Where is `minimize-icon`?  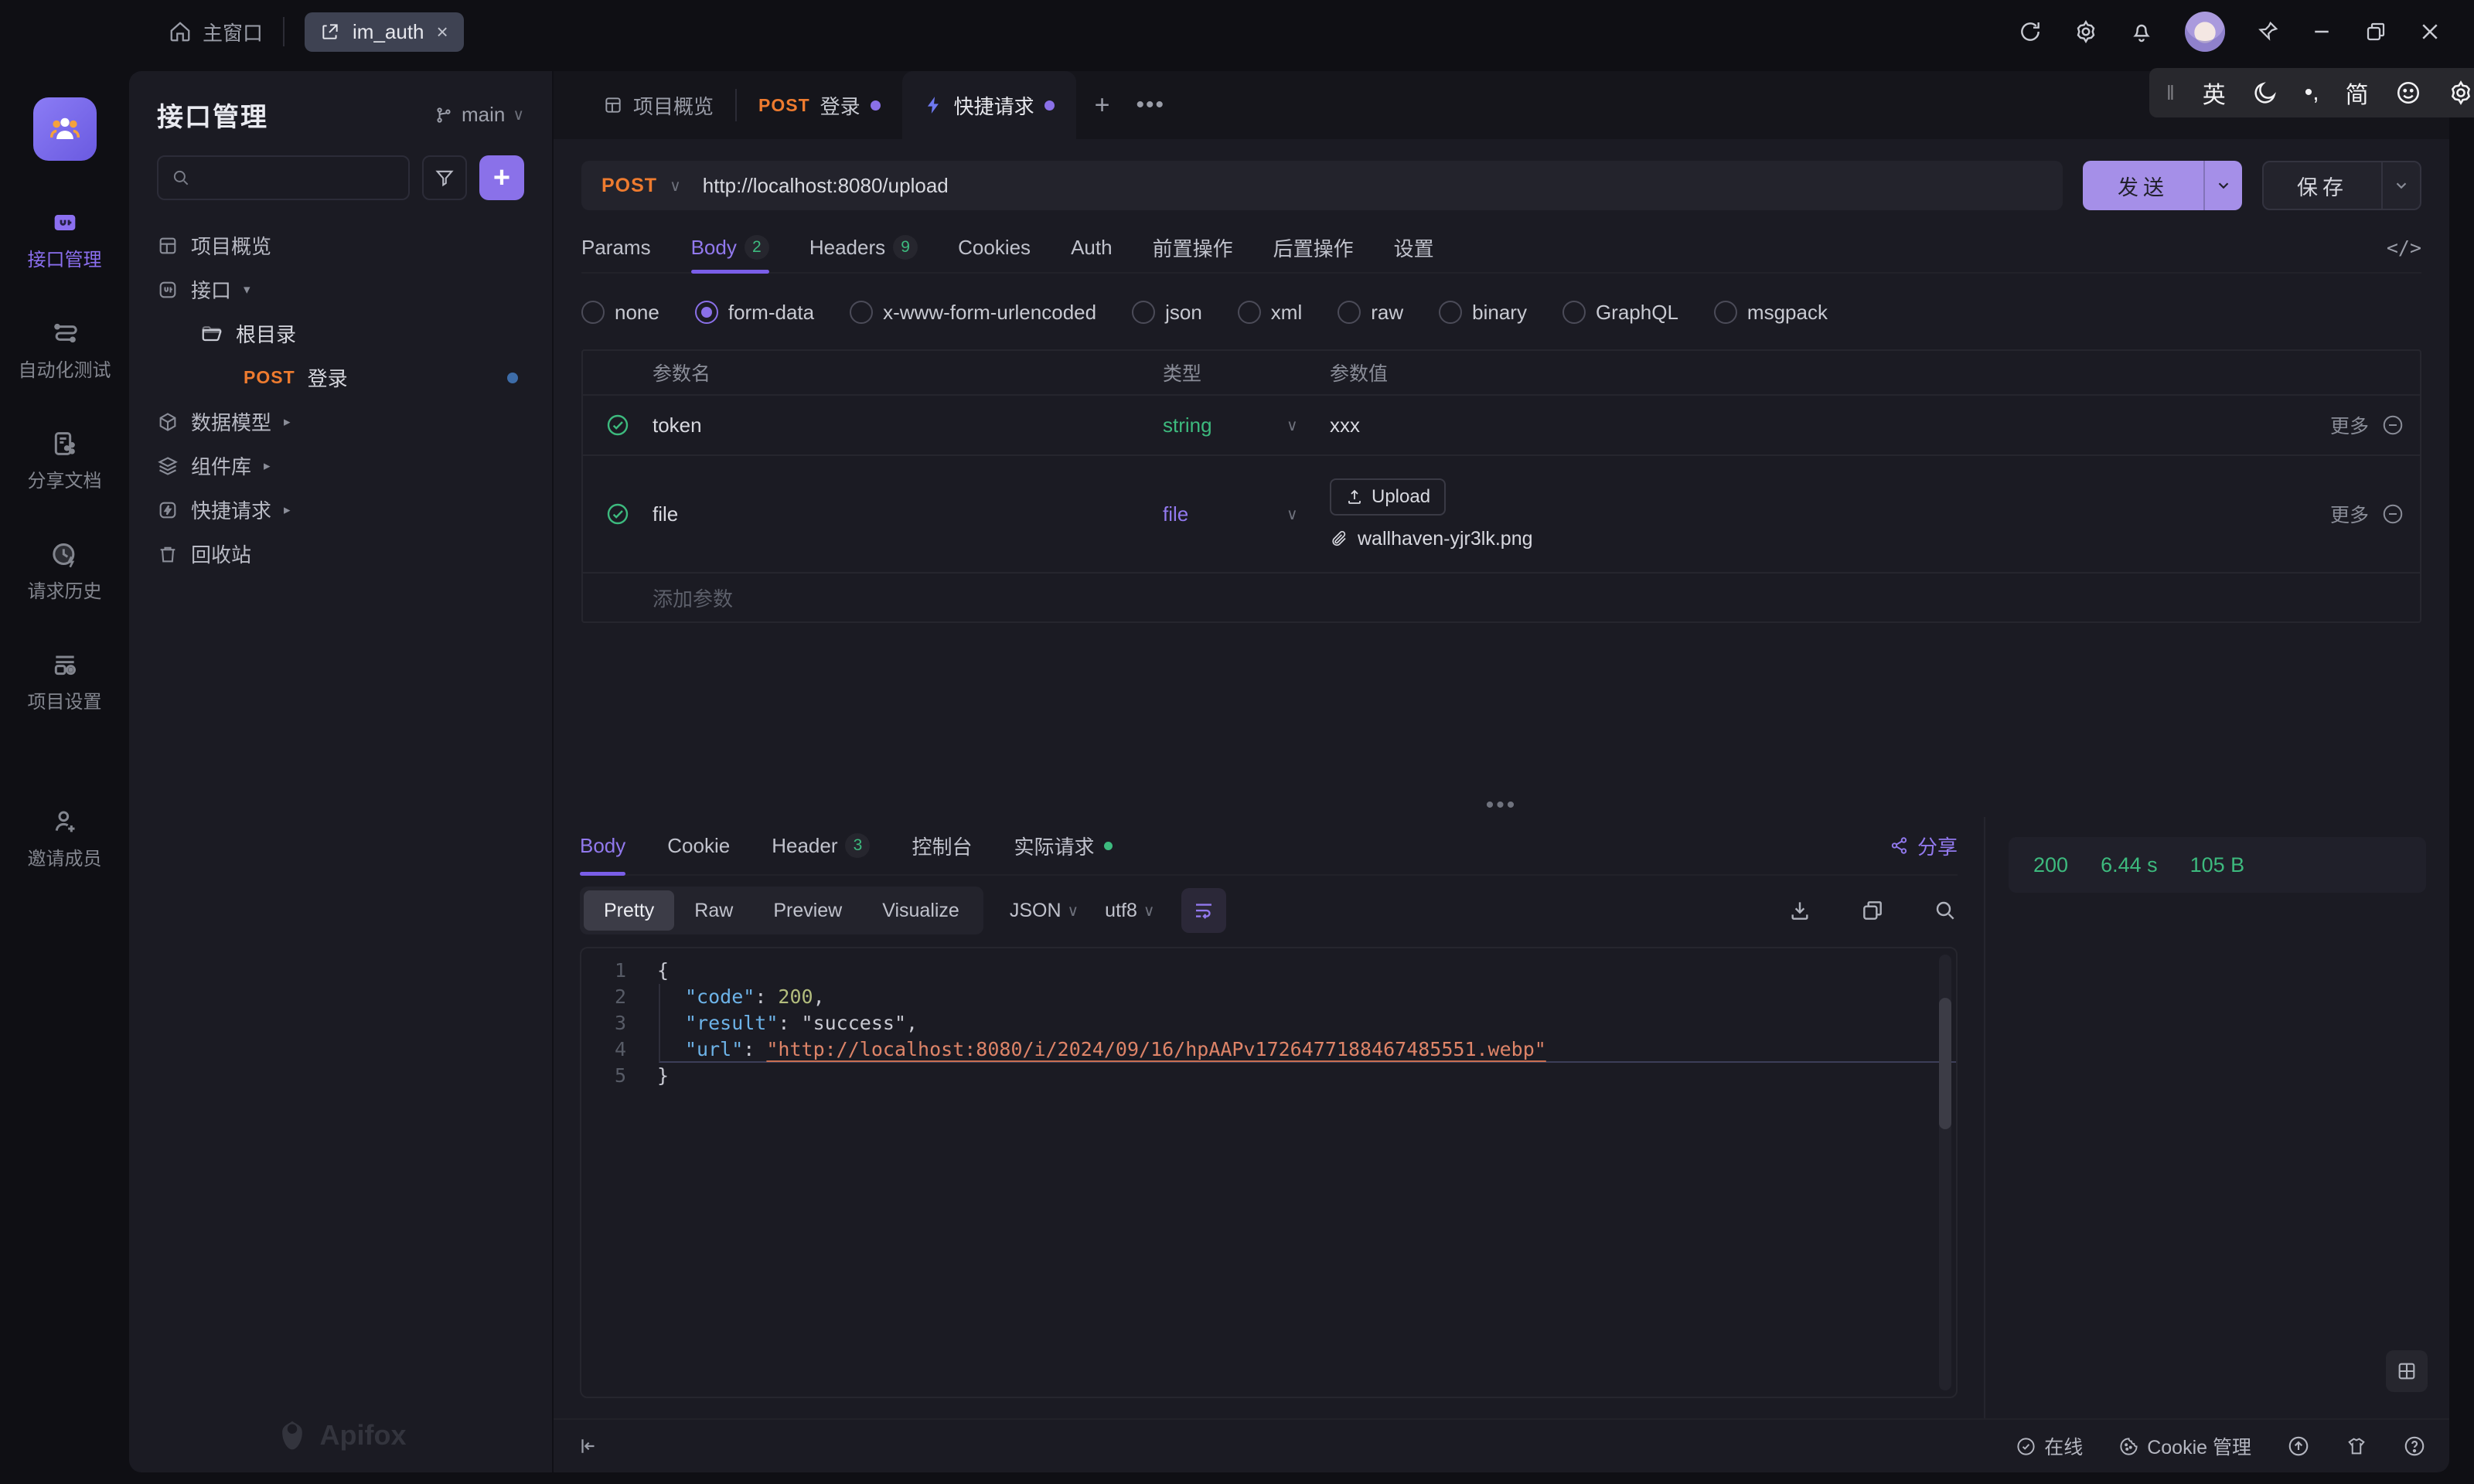
minimize-icon is located at coordinates (2321, 31).